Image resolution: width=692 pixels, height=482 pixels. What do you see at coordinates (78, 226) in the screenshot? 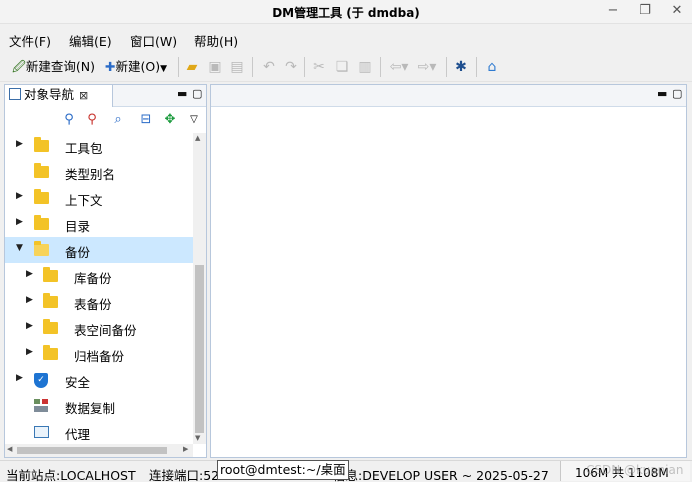
I see `tree-item-label: 目录` at bounding box center [78, 226].